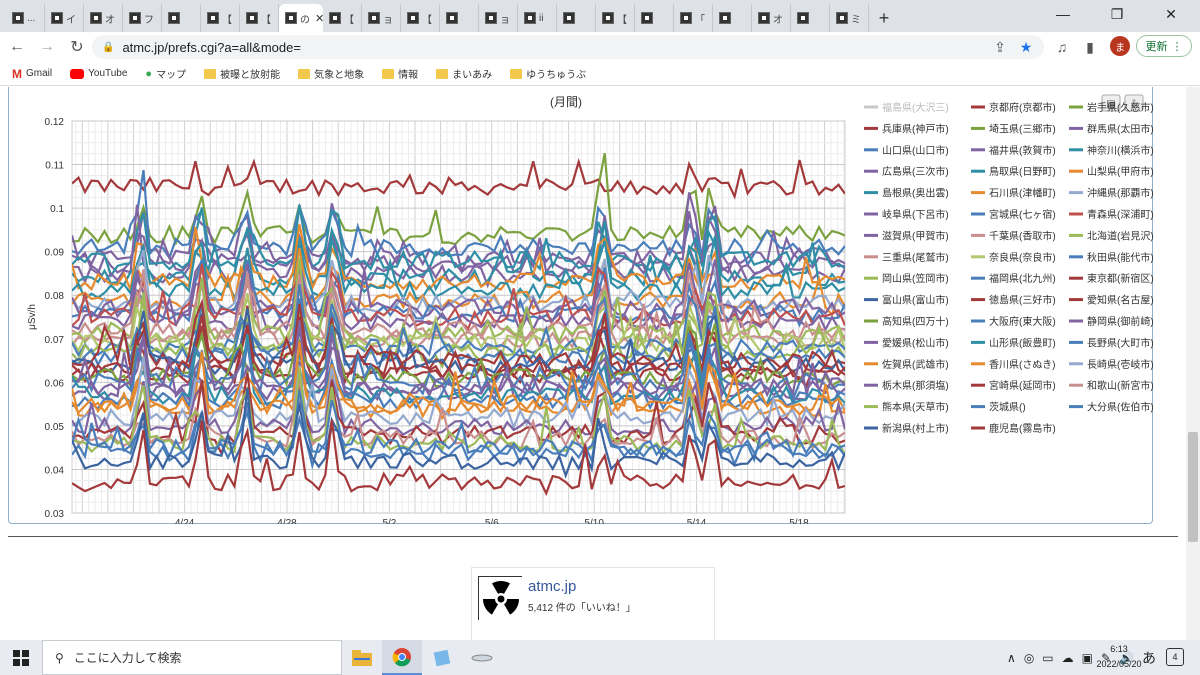 The width and height of the screenshot is (1200, 675). Describe the element at coordinates (32, 74) in the screenshot. I see `bookmark-item: M Gmail` at that location.